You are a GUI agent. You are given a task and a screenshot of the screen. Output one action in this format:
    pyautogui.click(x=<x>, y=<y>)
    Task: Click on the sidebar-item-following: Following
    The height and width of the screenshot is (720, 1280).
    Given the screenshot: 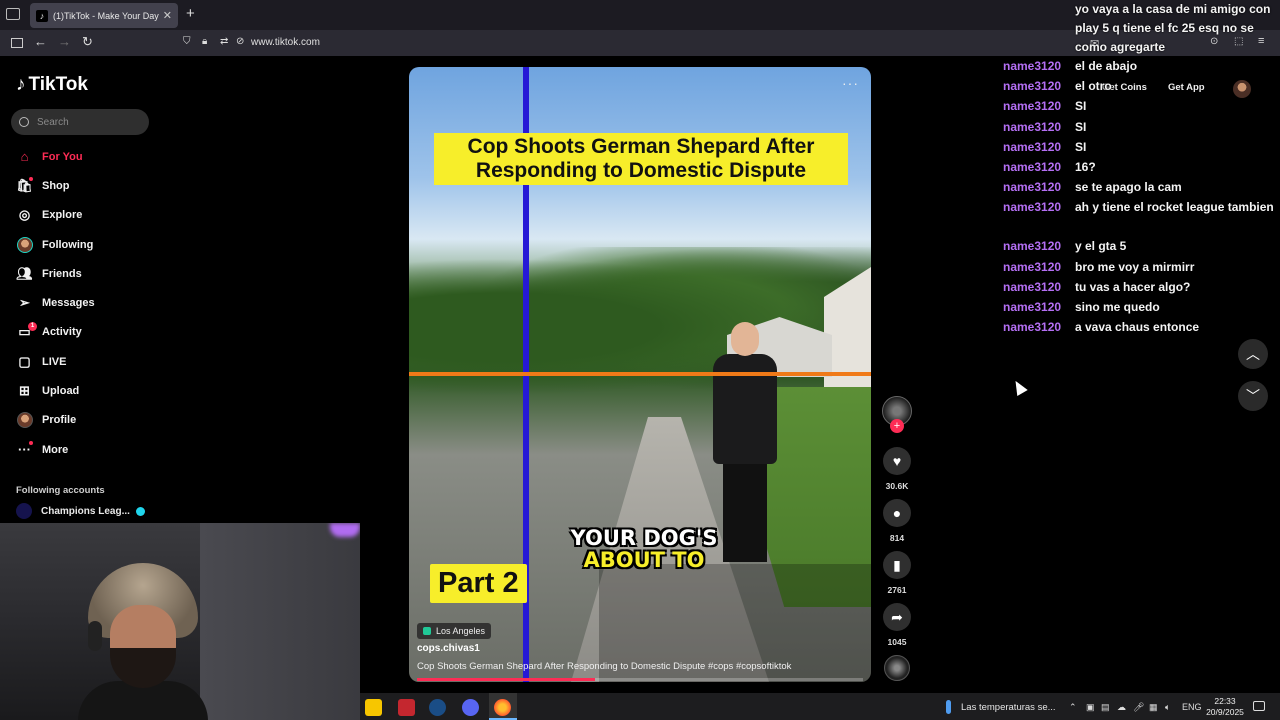 What is the action you would take?
    pyautogui.click(x=91, y=244)
    